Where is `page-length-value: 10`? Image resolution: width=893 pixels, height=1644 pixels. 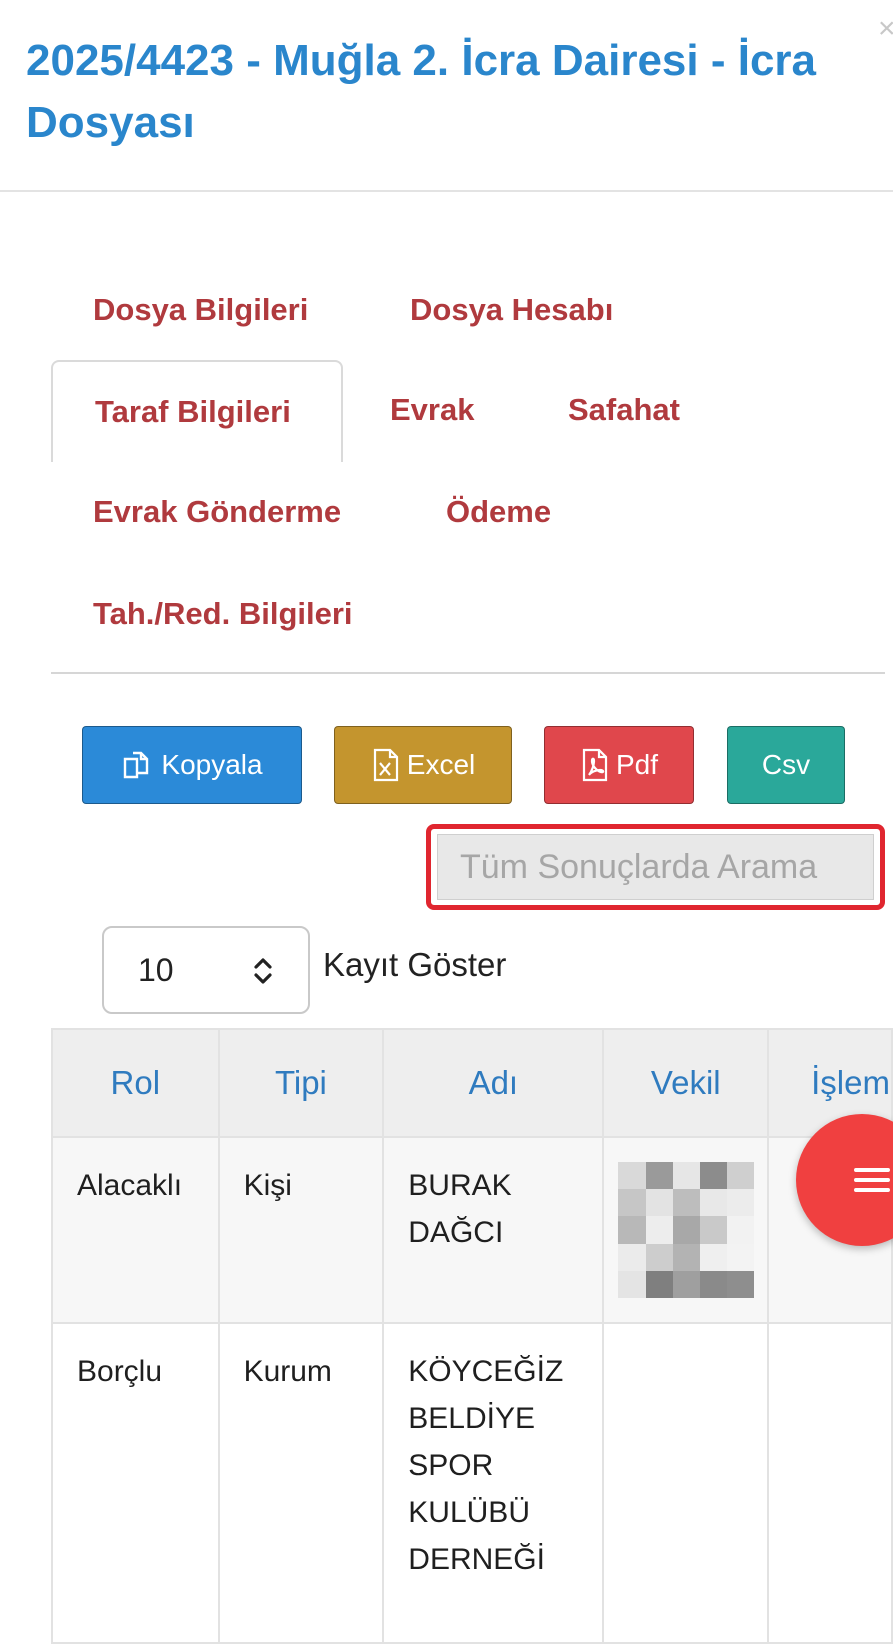
page-length-value: 10 is located at coordinates (156, 970).